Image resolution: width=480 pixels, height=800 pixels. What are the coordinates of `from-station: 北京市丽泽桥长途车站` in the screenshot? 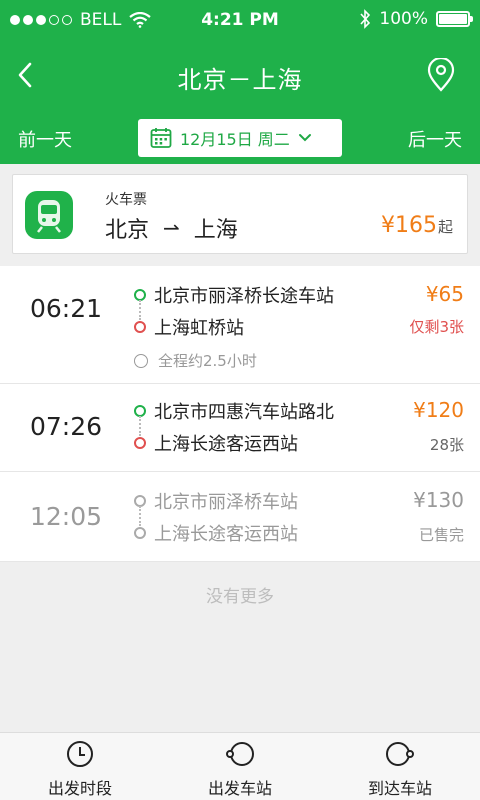 It's located at (234, 295).